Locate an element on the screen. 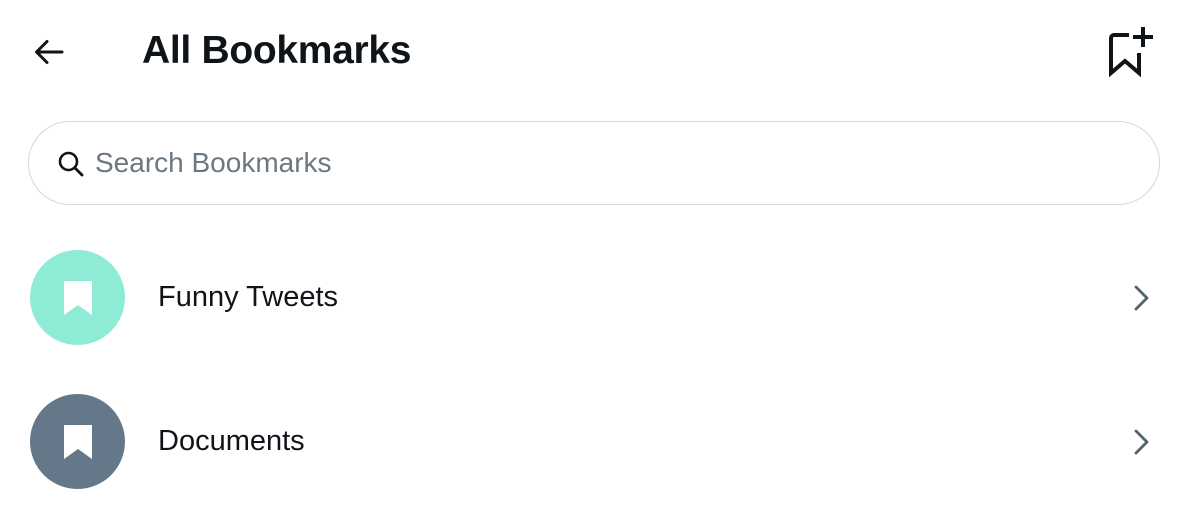  search-input is located at coordinates (605, 163).